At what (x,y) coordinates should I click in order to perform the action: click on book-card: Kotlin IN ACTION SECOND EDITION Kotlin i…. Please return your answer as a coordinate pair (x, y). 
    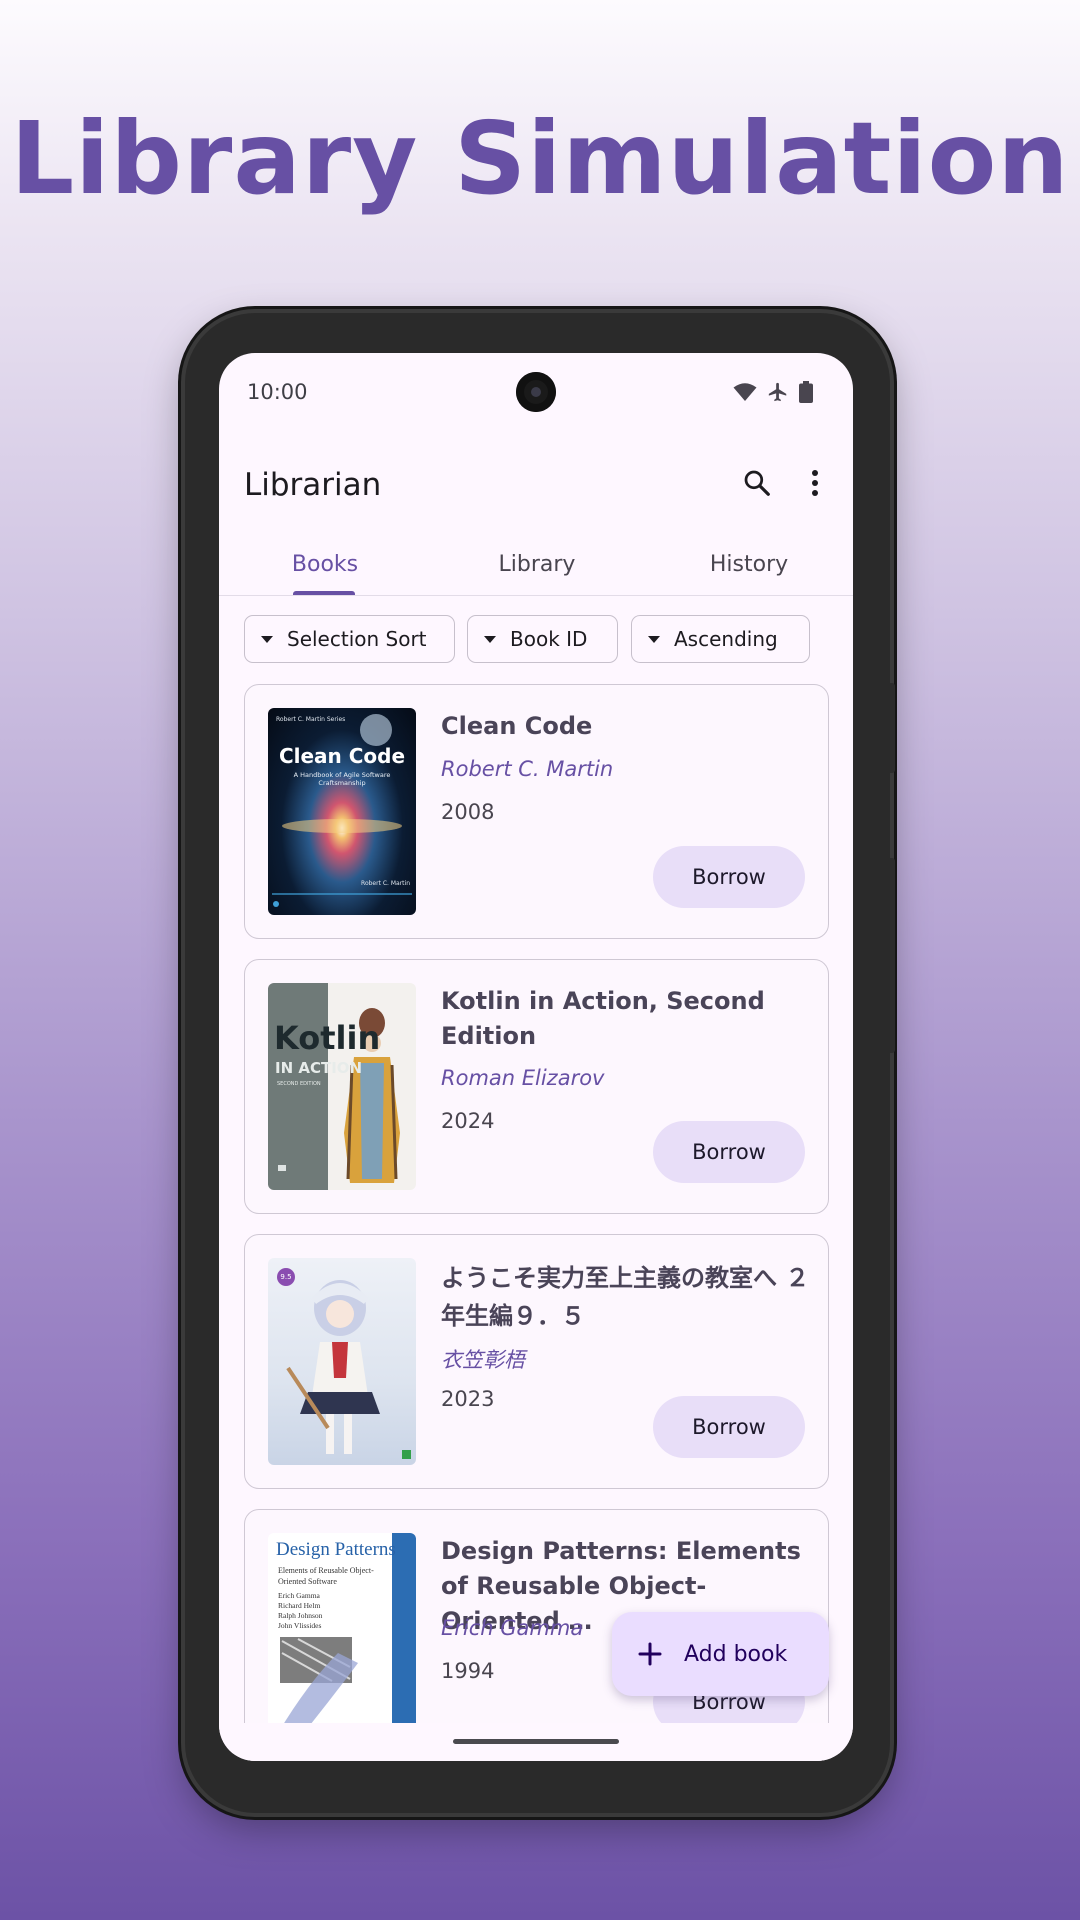
    Looking at the image, I should click on (536, 1086).